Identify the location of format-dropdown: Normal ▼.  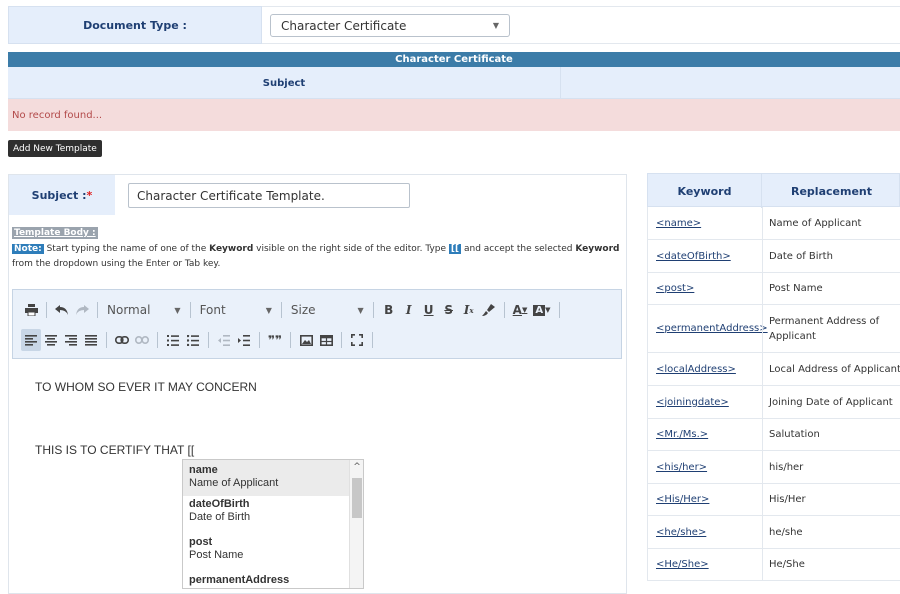
(144, 310).